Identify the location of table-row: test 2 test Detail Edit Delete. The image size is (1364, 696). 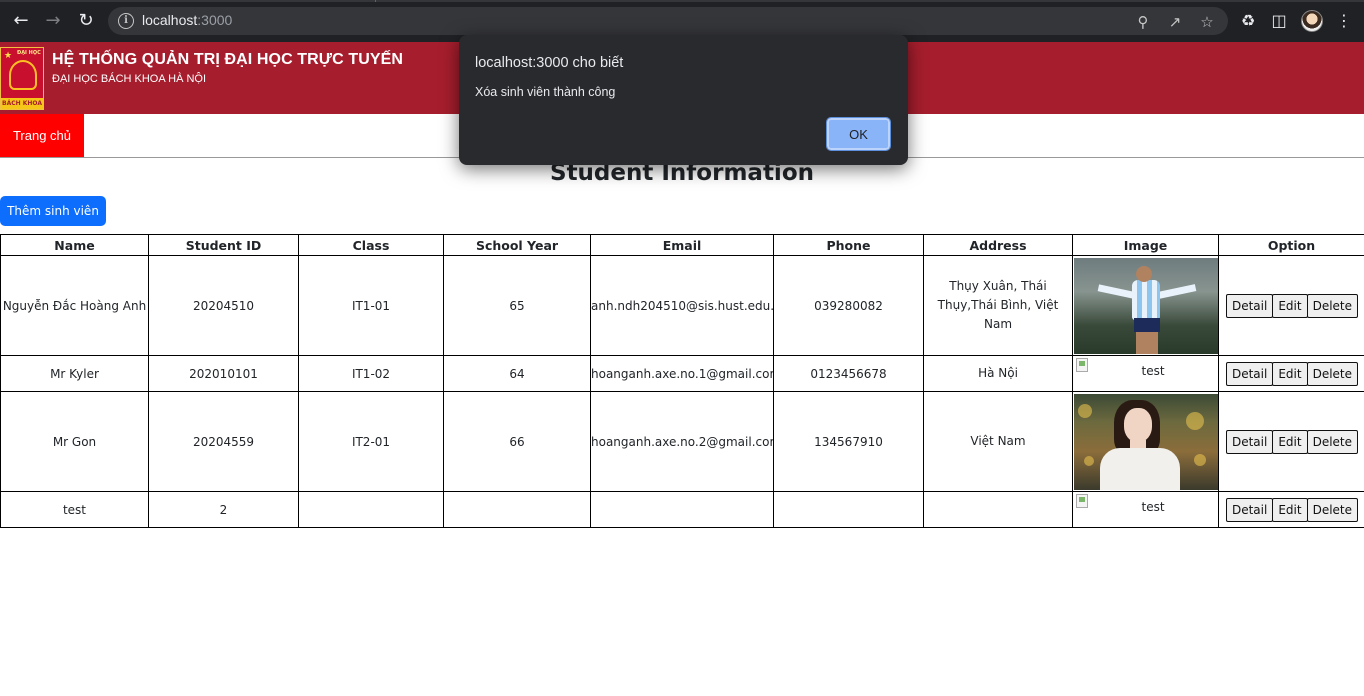
(682, 509).